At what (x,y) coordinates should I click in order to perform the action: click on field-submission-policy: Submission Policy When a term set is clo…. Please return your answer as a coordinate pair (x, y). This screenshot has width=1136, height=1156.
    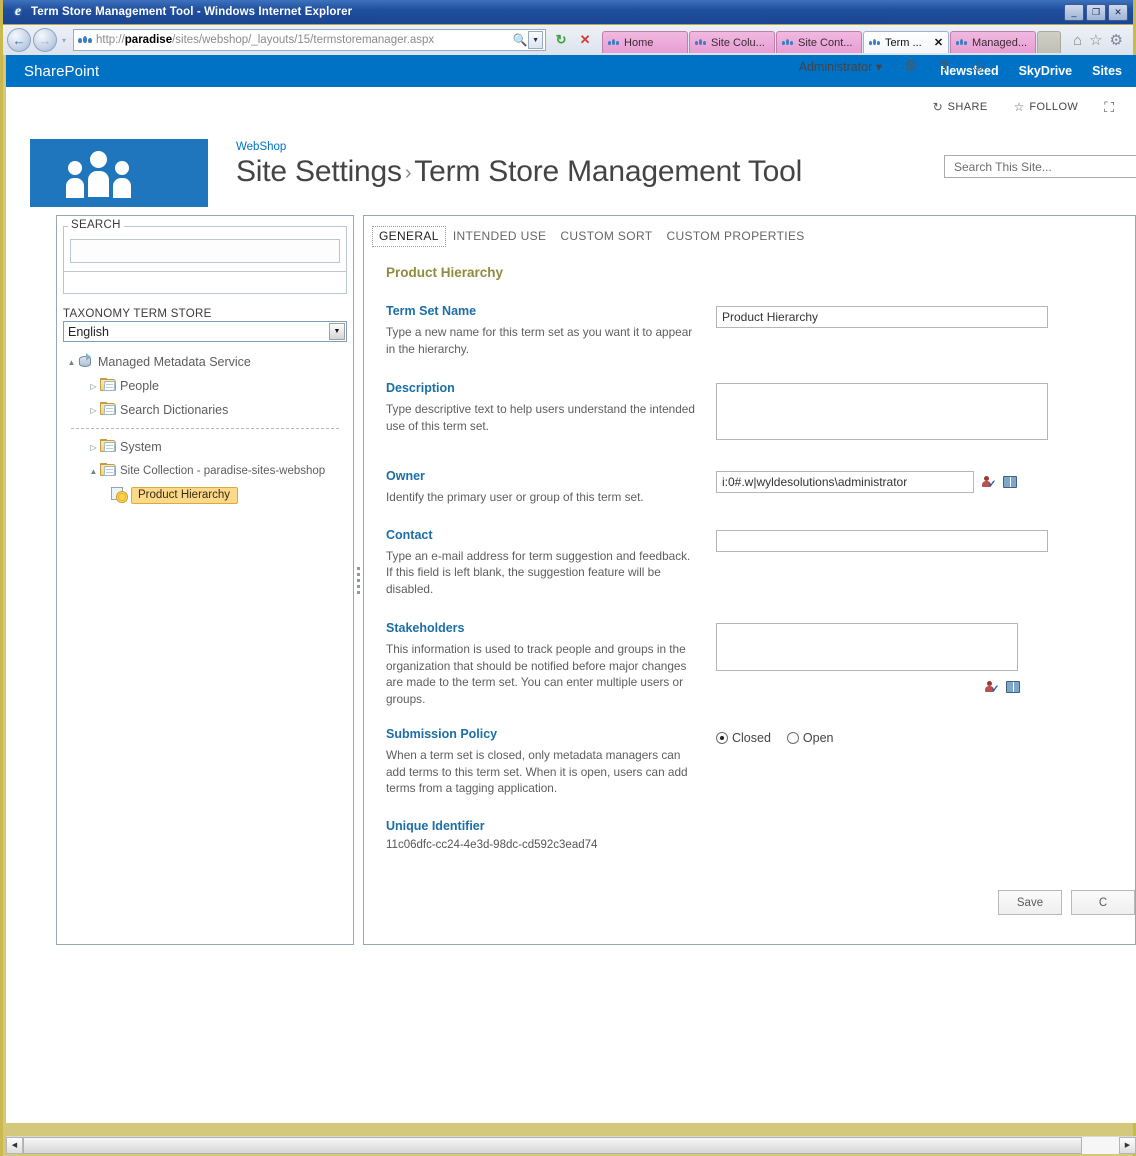
    Looking at the image, I should click on (749, 762).